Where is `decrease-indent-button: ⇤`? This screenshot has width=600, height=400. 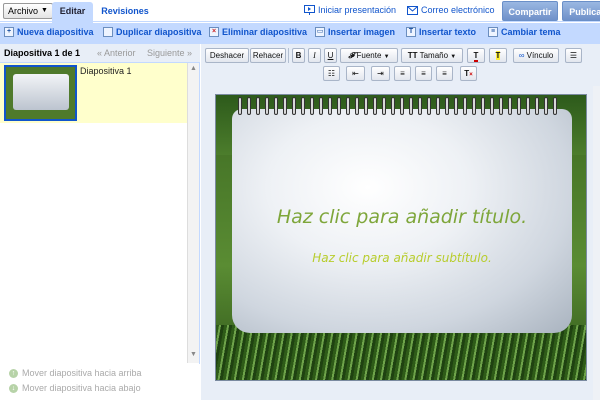 decrease-indent-button: ⇤ is located at coordinates (355, 73).